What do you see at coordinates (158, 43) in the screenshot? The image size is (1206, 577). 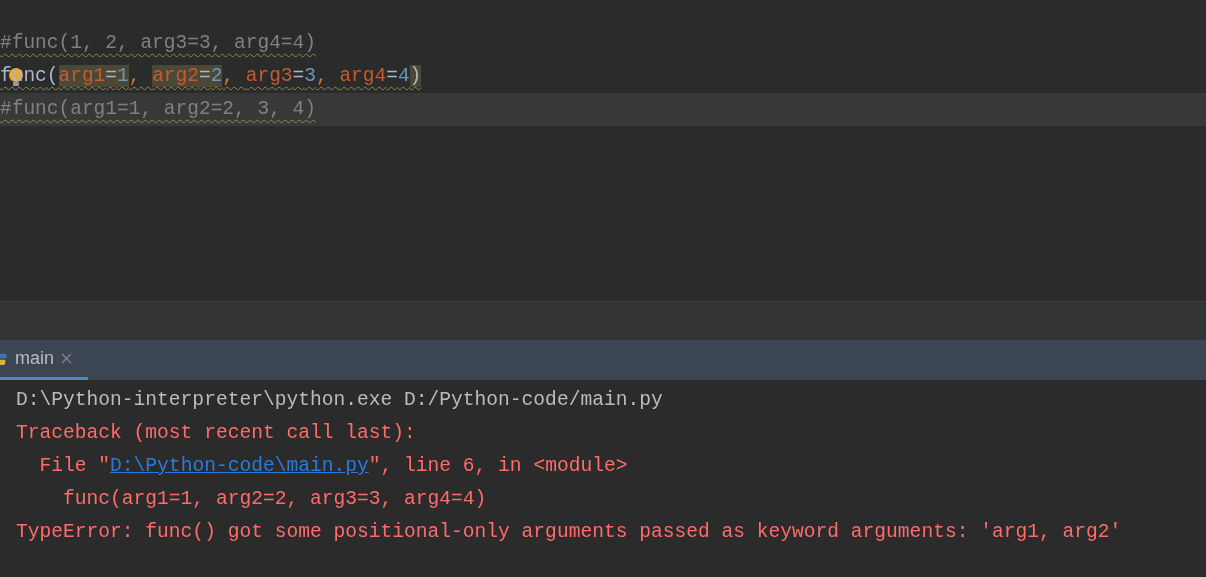 I see `code-line: #func(1, 2, arg3=3, arg4=4)` at bounding box center [158, 43].